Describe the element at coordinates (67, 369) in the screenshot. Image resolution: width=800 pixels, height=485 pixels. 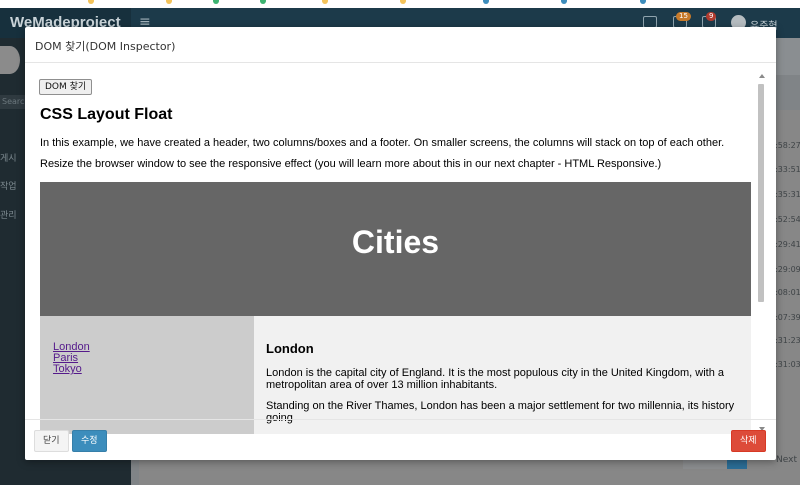
I see `nav-link-tokyo: Tokyo` at that location.